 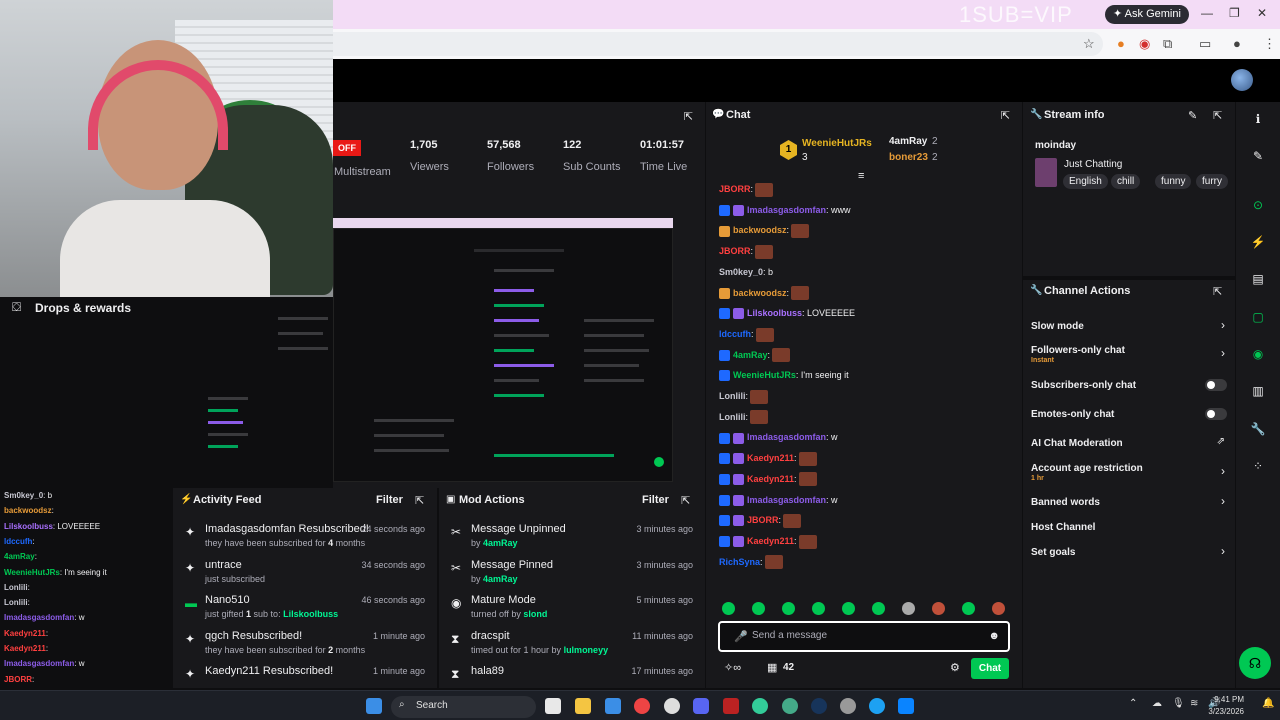 What do you see at coordinates (786, 437) in the screenshot?
I see `chat-username: Imadasgasdomfan` at bounding box center [786, 437].